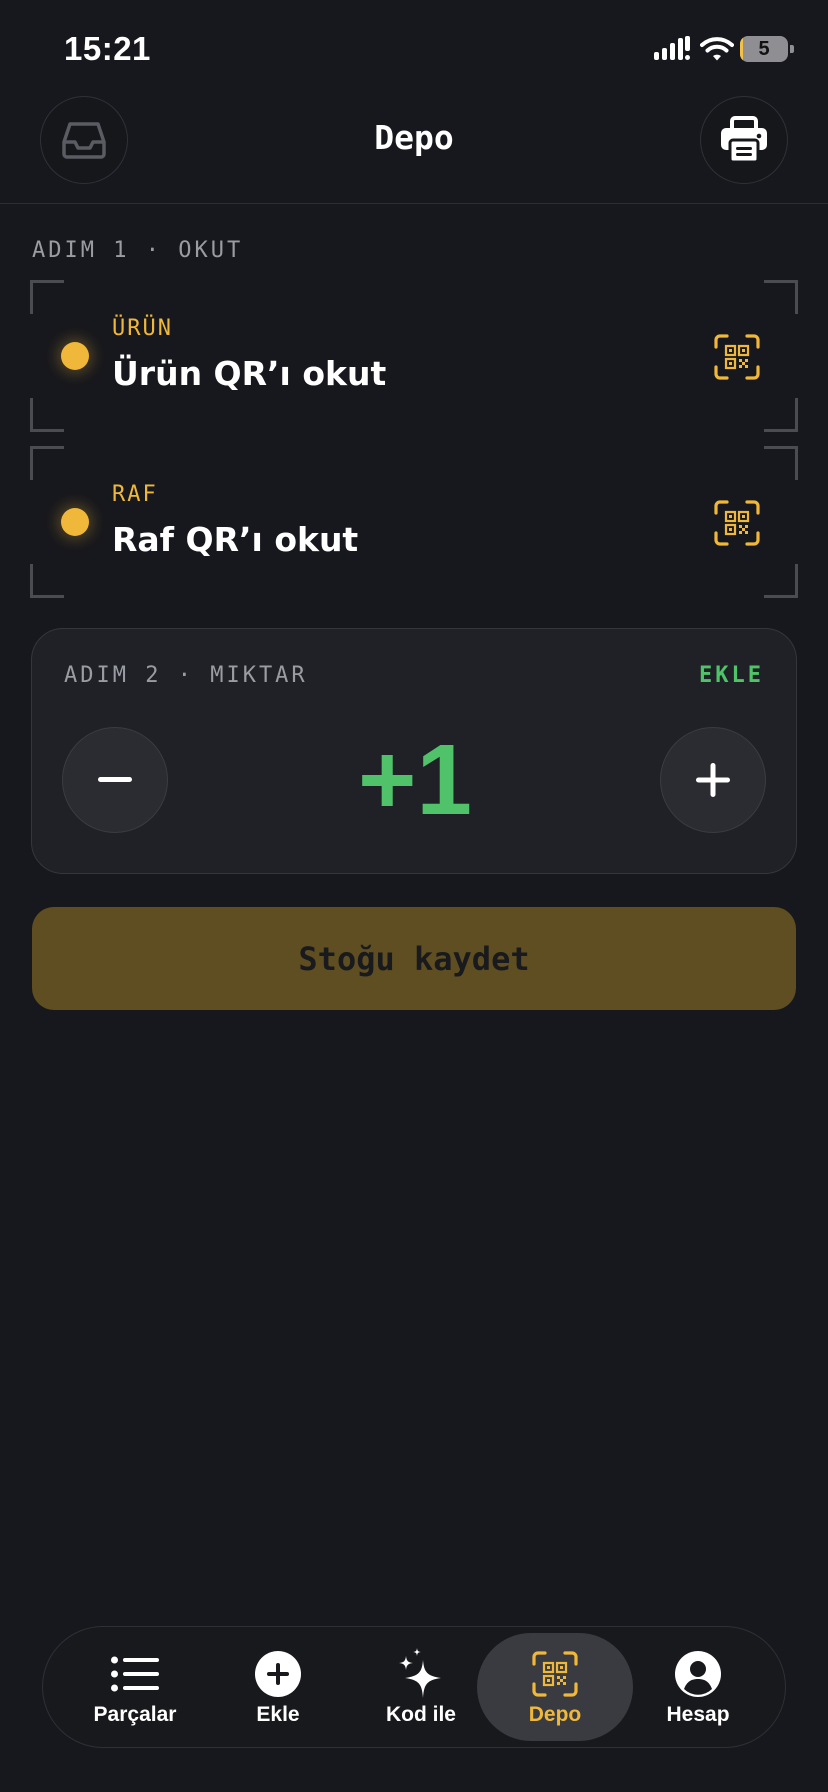 The image size is (828, 1792). I want to click on tab-warehouse: Depo, so click(555, 1687).